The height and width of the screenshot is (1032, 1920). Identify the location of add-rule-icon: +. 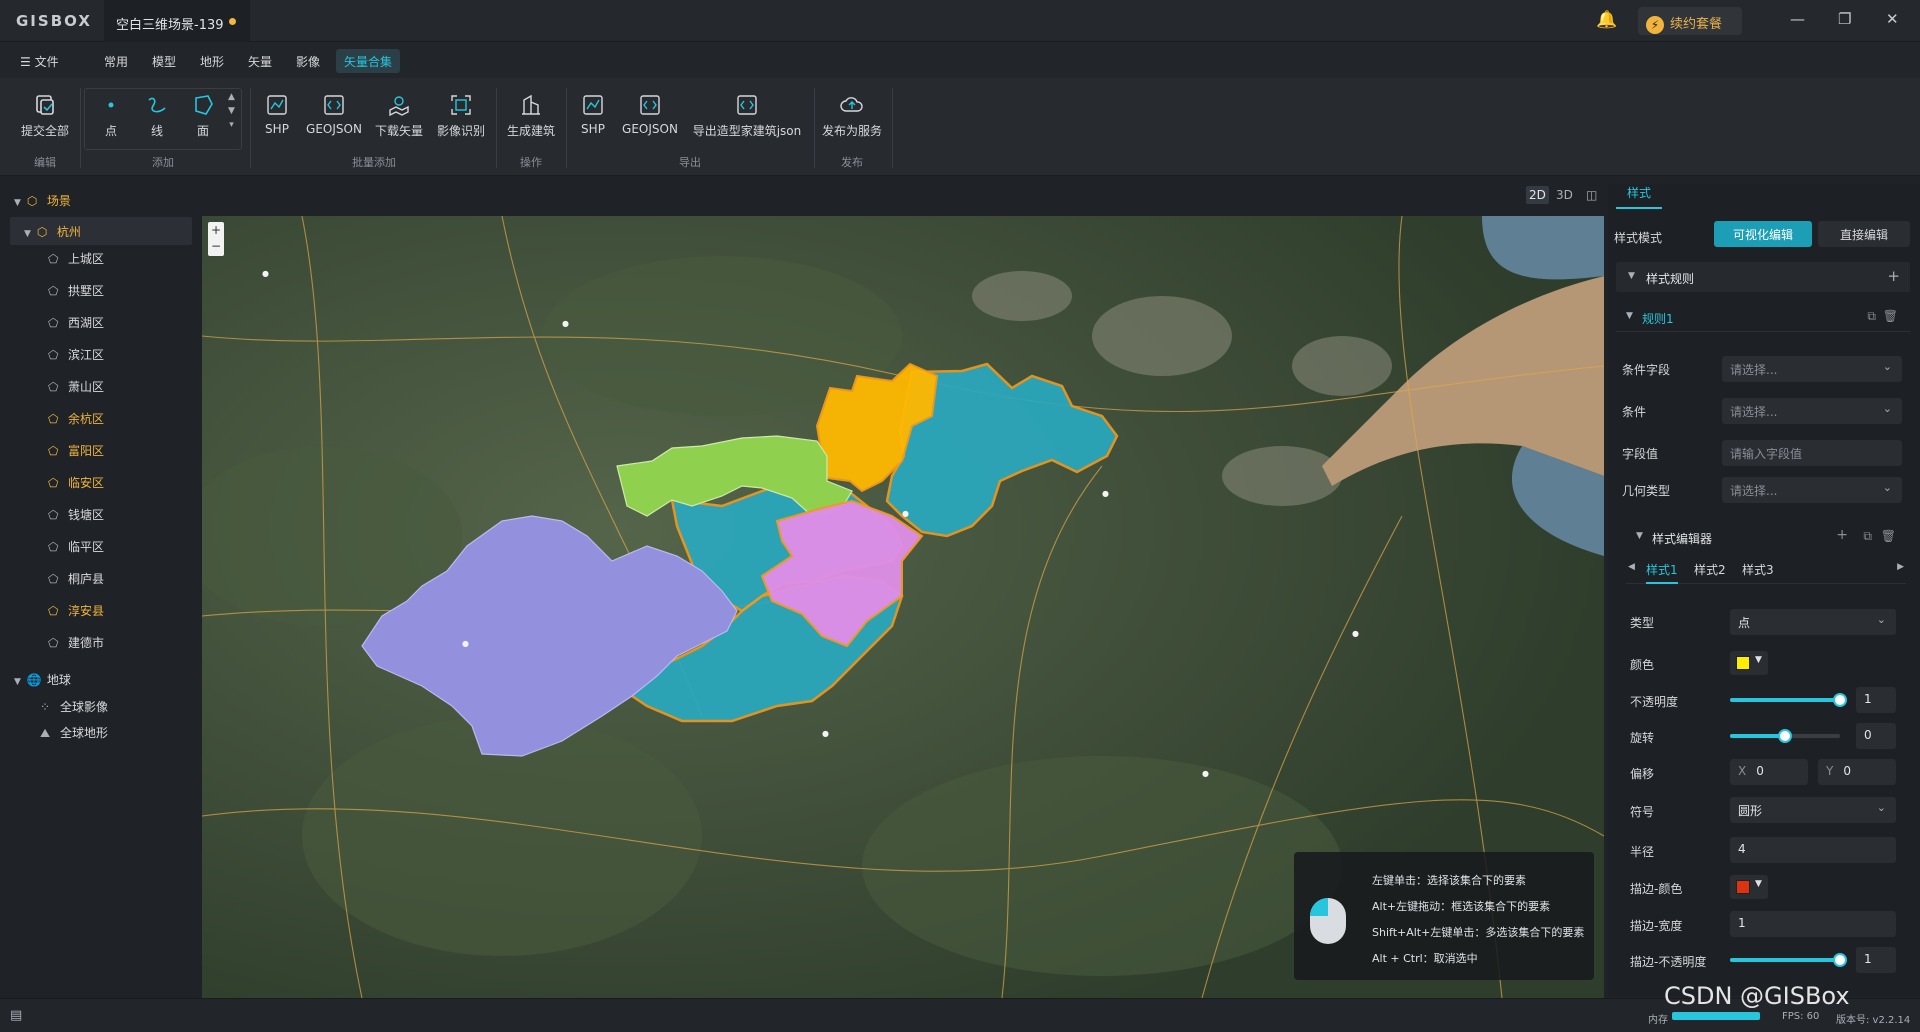
(1893, 276).